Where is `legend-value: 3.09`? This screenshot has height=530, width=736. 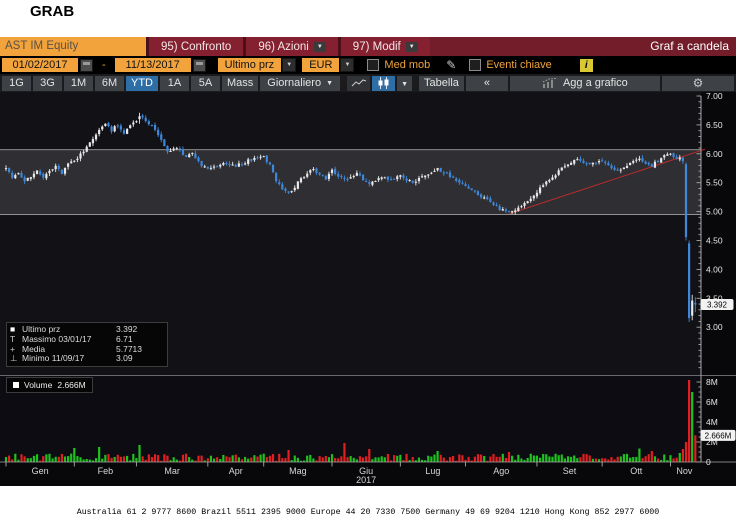
legend-value: 3.09 is located at coordinates (124, 358).